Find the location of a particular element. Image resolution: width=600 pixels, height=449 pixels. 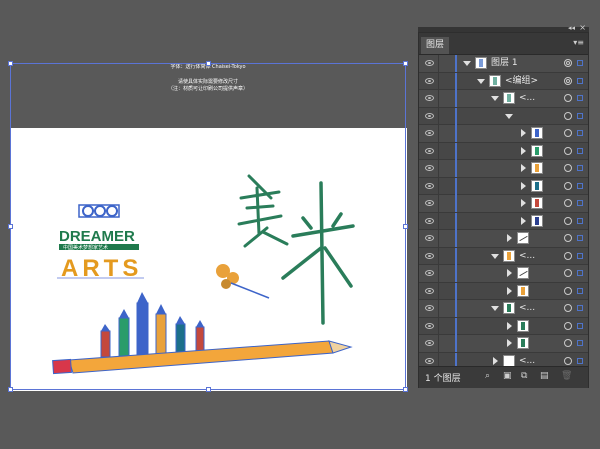

resize-handle-top-right is located at coordinates (405, 63).